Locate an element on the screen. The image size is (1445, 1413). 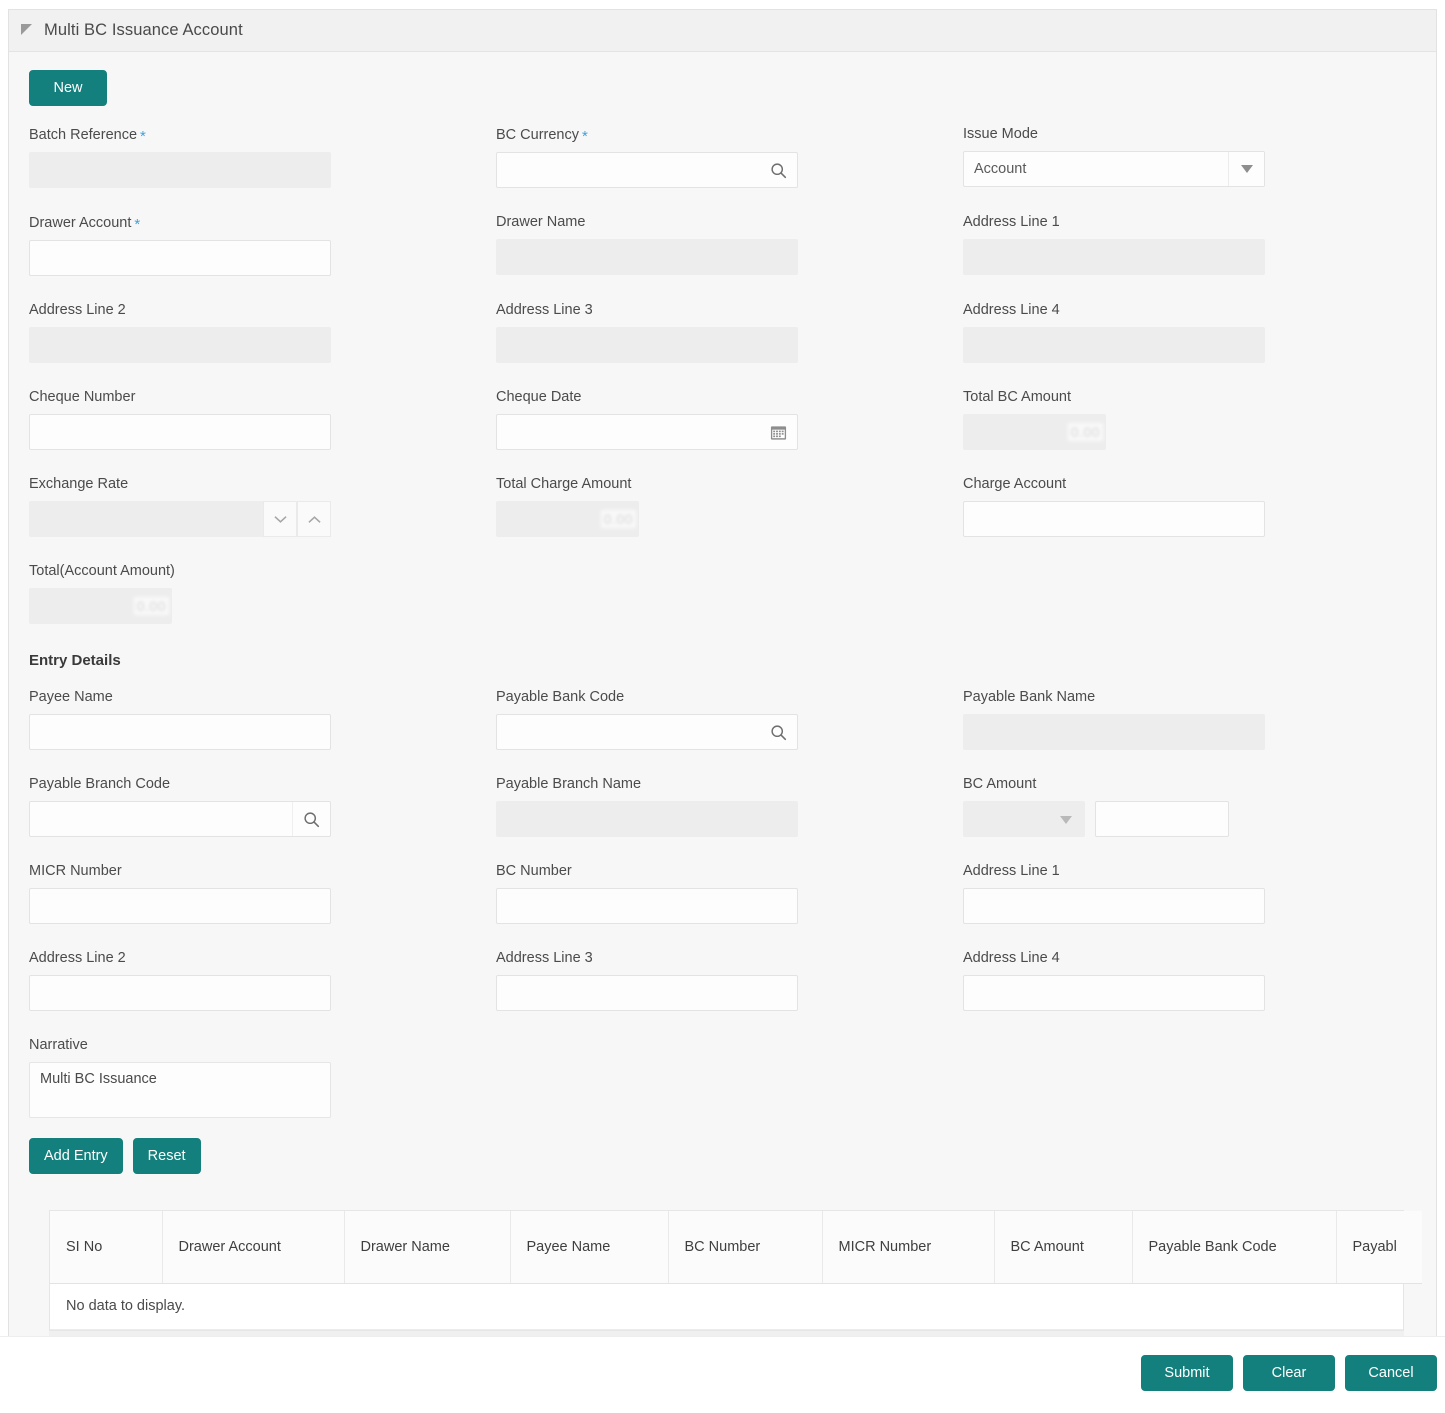
field-entry-address-line-3: Address Line 3 is located at coordinates (729, 980).